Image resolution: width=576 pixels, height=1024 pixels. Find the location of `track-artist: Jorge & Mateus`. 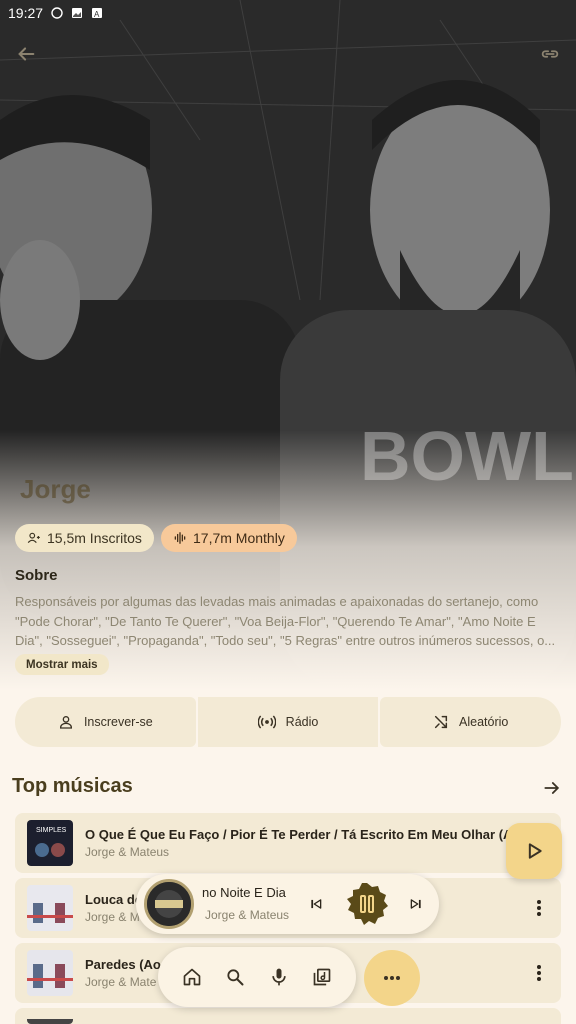

track-artist: Jorge & Mateus is located at coordinates (127, 852).